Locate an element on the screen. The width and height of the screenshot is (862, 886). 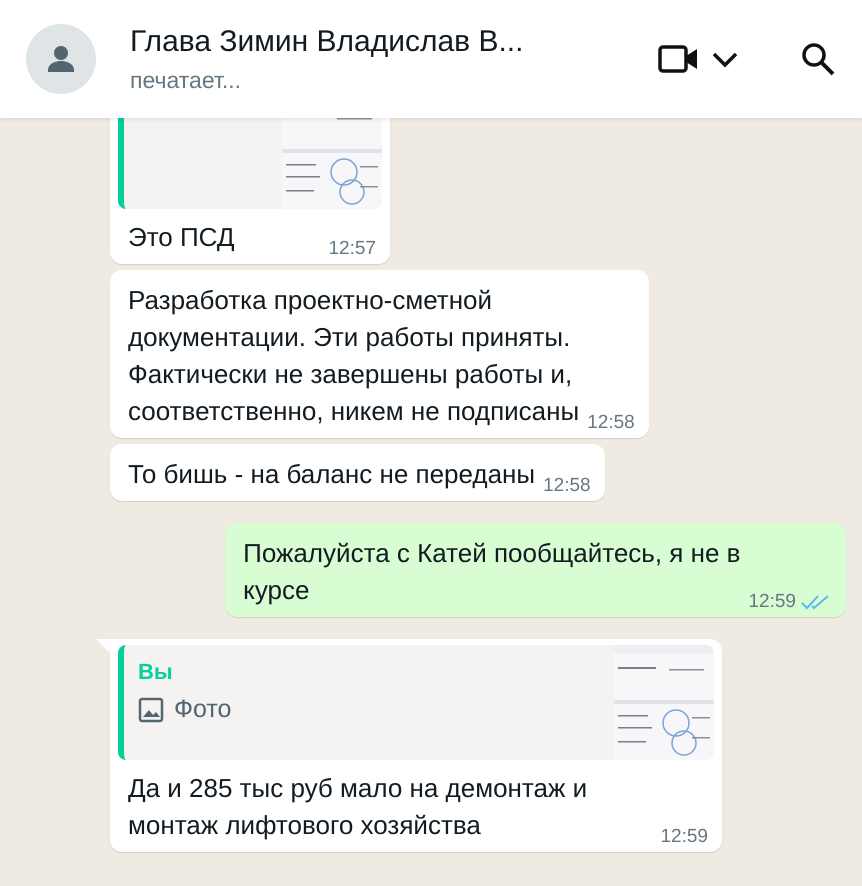
message-text: То бишь - на баланс не переданы is located at coordinates (332, 474).